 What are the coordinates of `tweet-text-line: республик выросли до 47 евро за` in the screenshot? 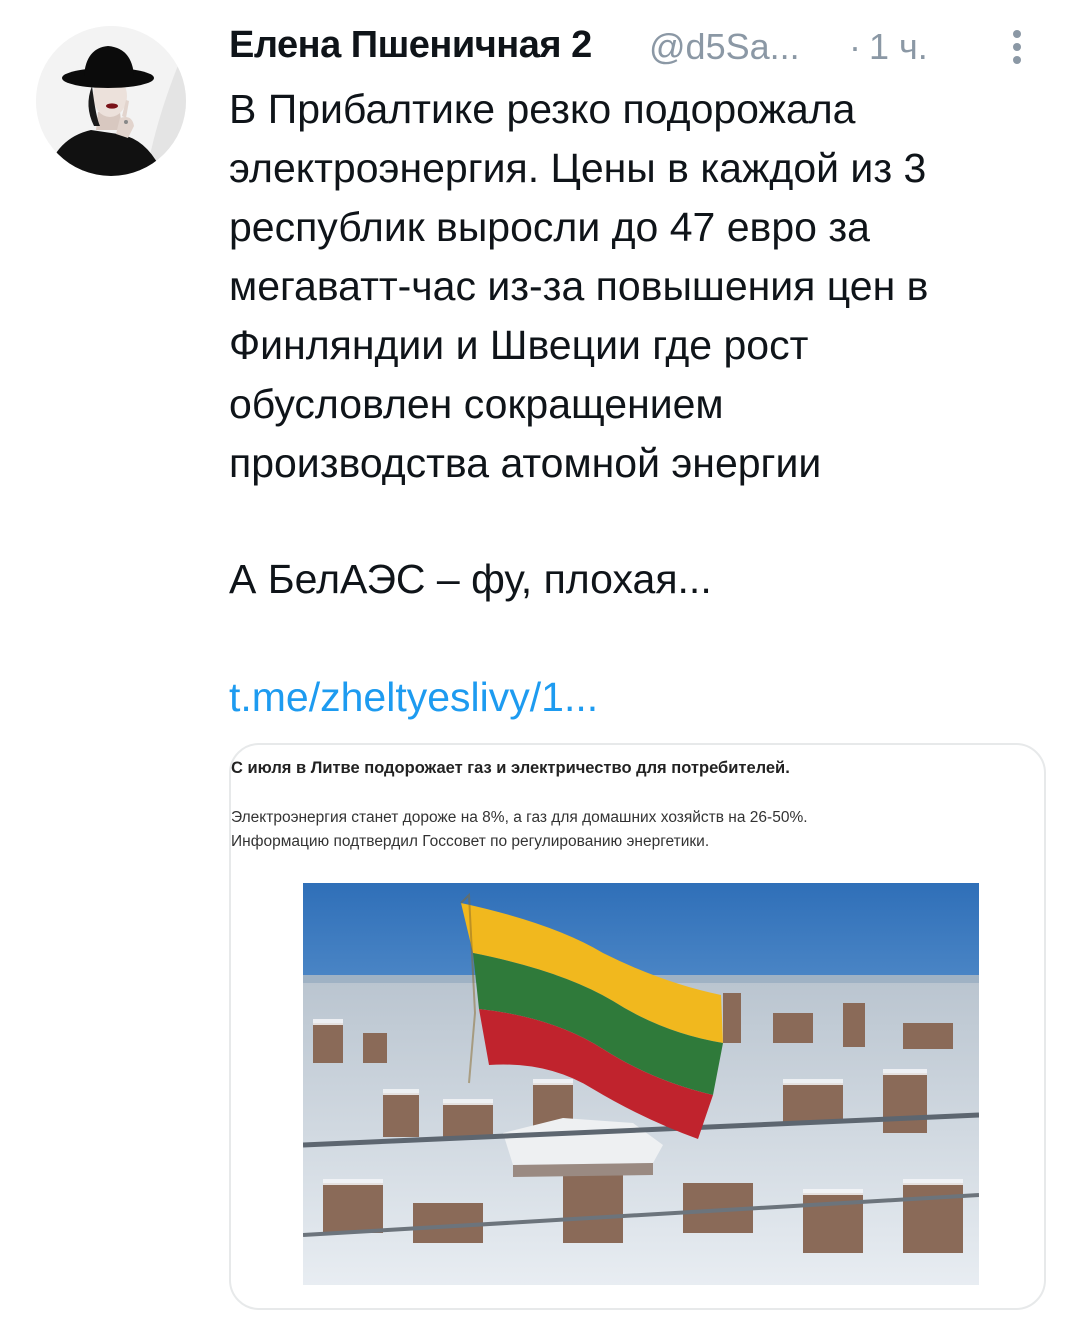 It's located at (549, 227).